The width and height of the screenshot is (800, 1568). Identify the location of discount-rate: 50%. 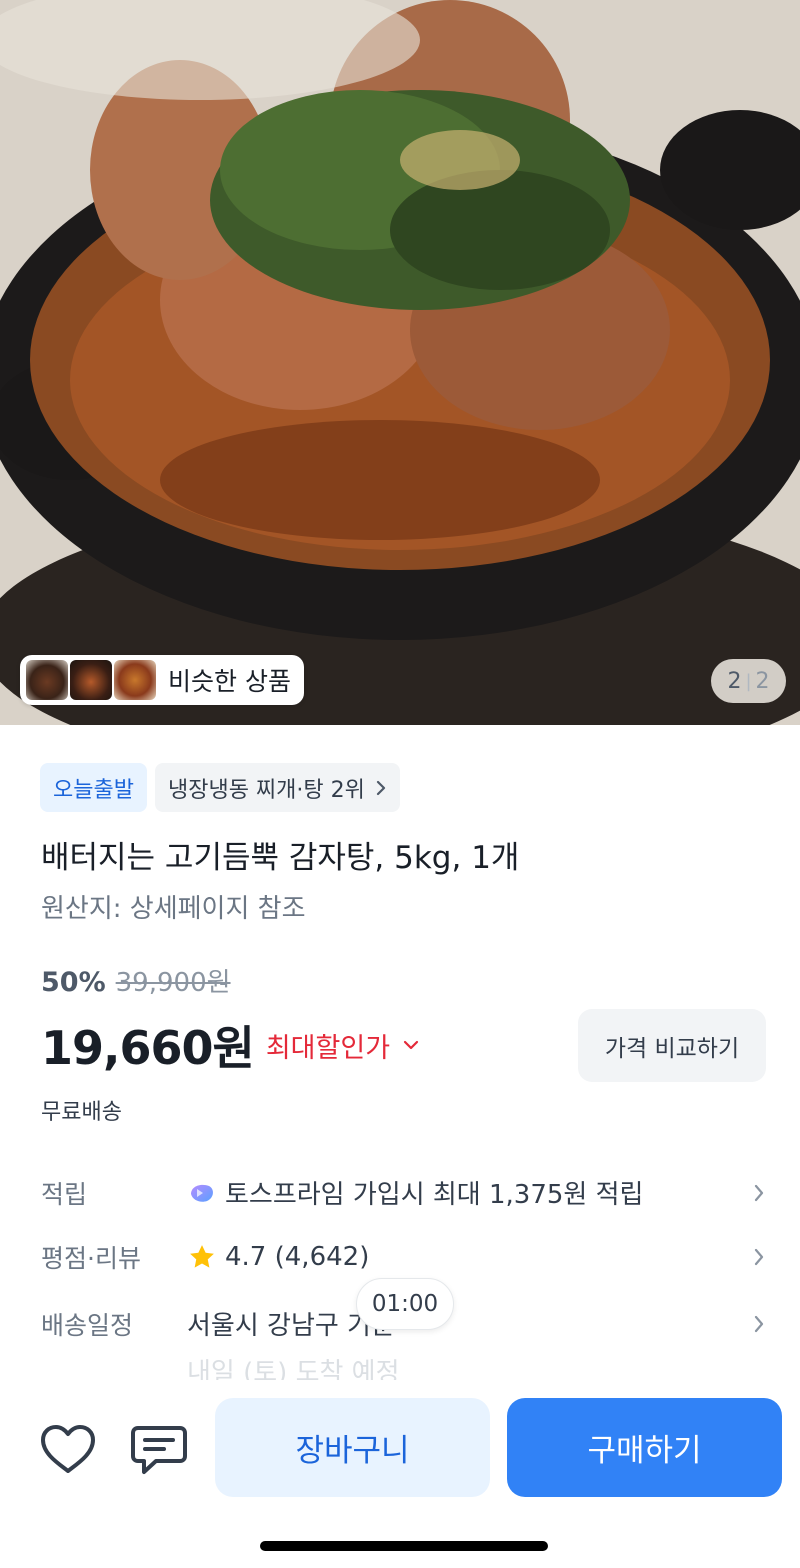
(73, 982).